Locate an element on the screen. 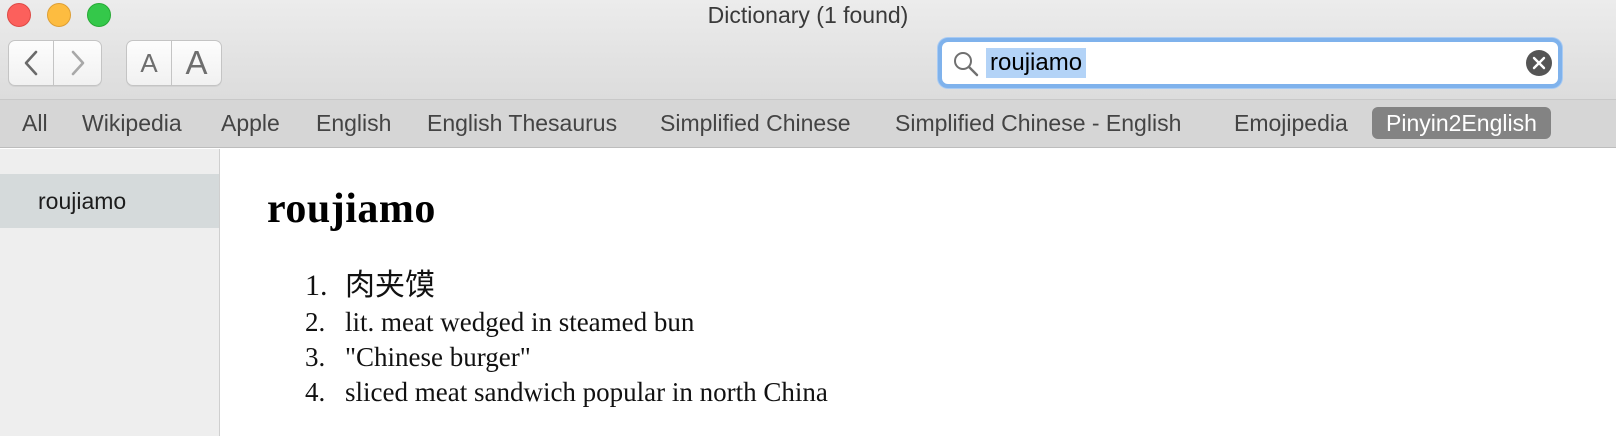  definition-text: 肉夹馍 is located at coordinates (390, 285).